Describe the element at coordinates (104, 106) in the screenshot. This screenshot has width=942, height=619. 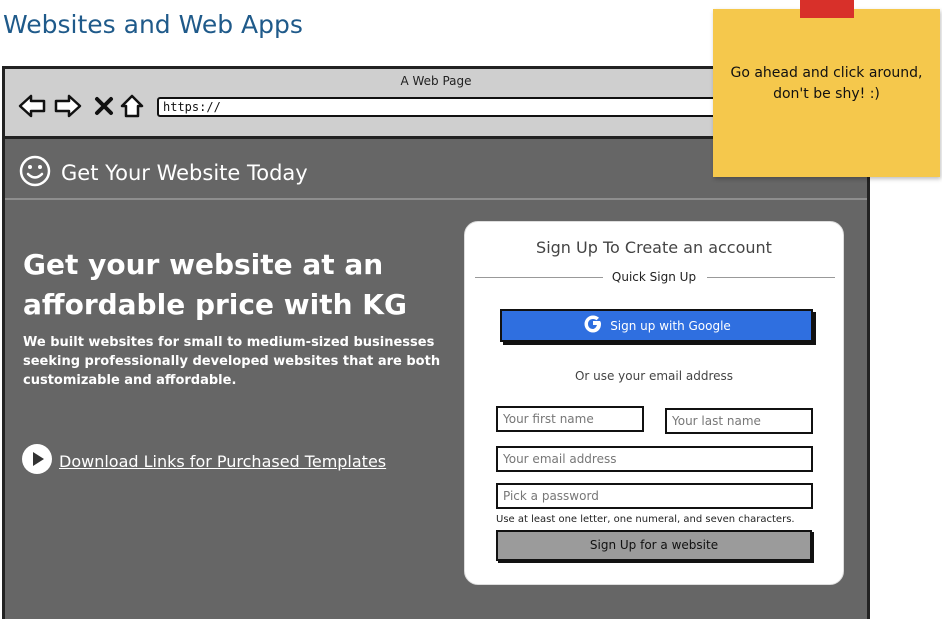
I see `close-icon` at that location.